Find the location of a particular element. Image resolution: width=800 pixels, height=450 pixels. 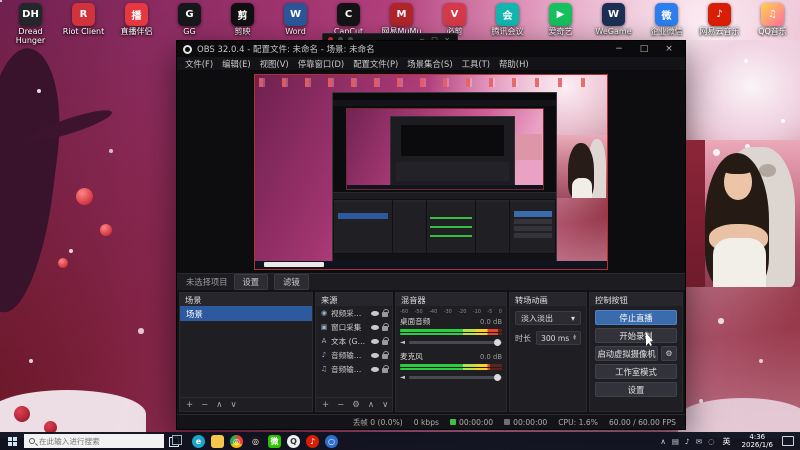

control-button: 工作室模式 is located at coordinates (636, 371).